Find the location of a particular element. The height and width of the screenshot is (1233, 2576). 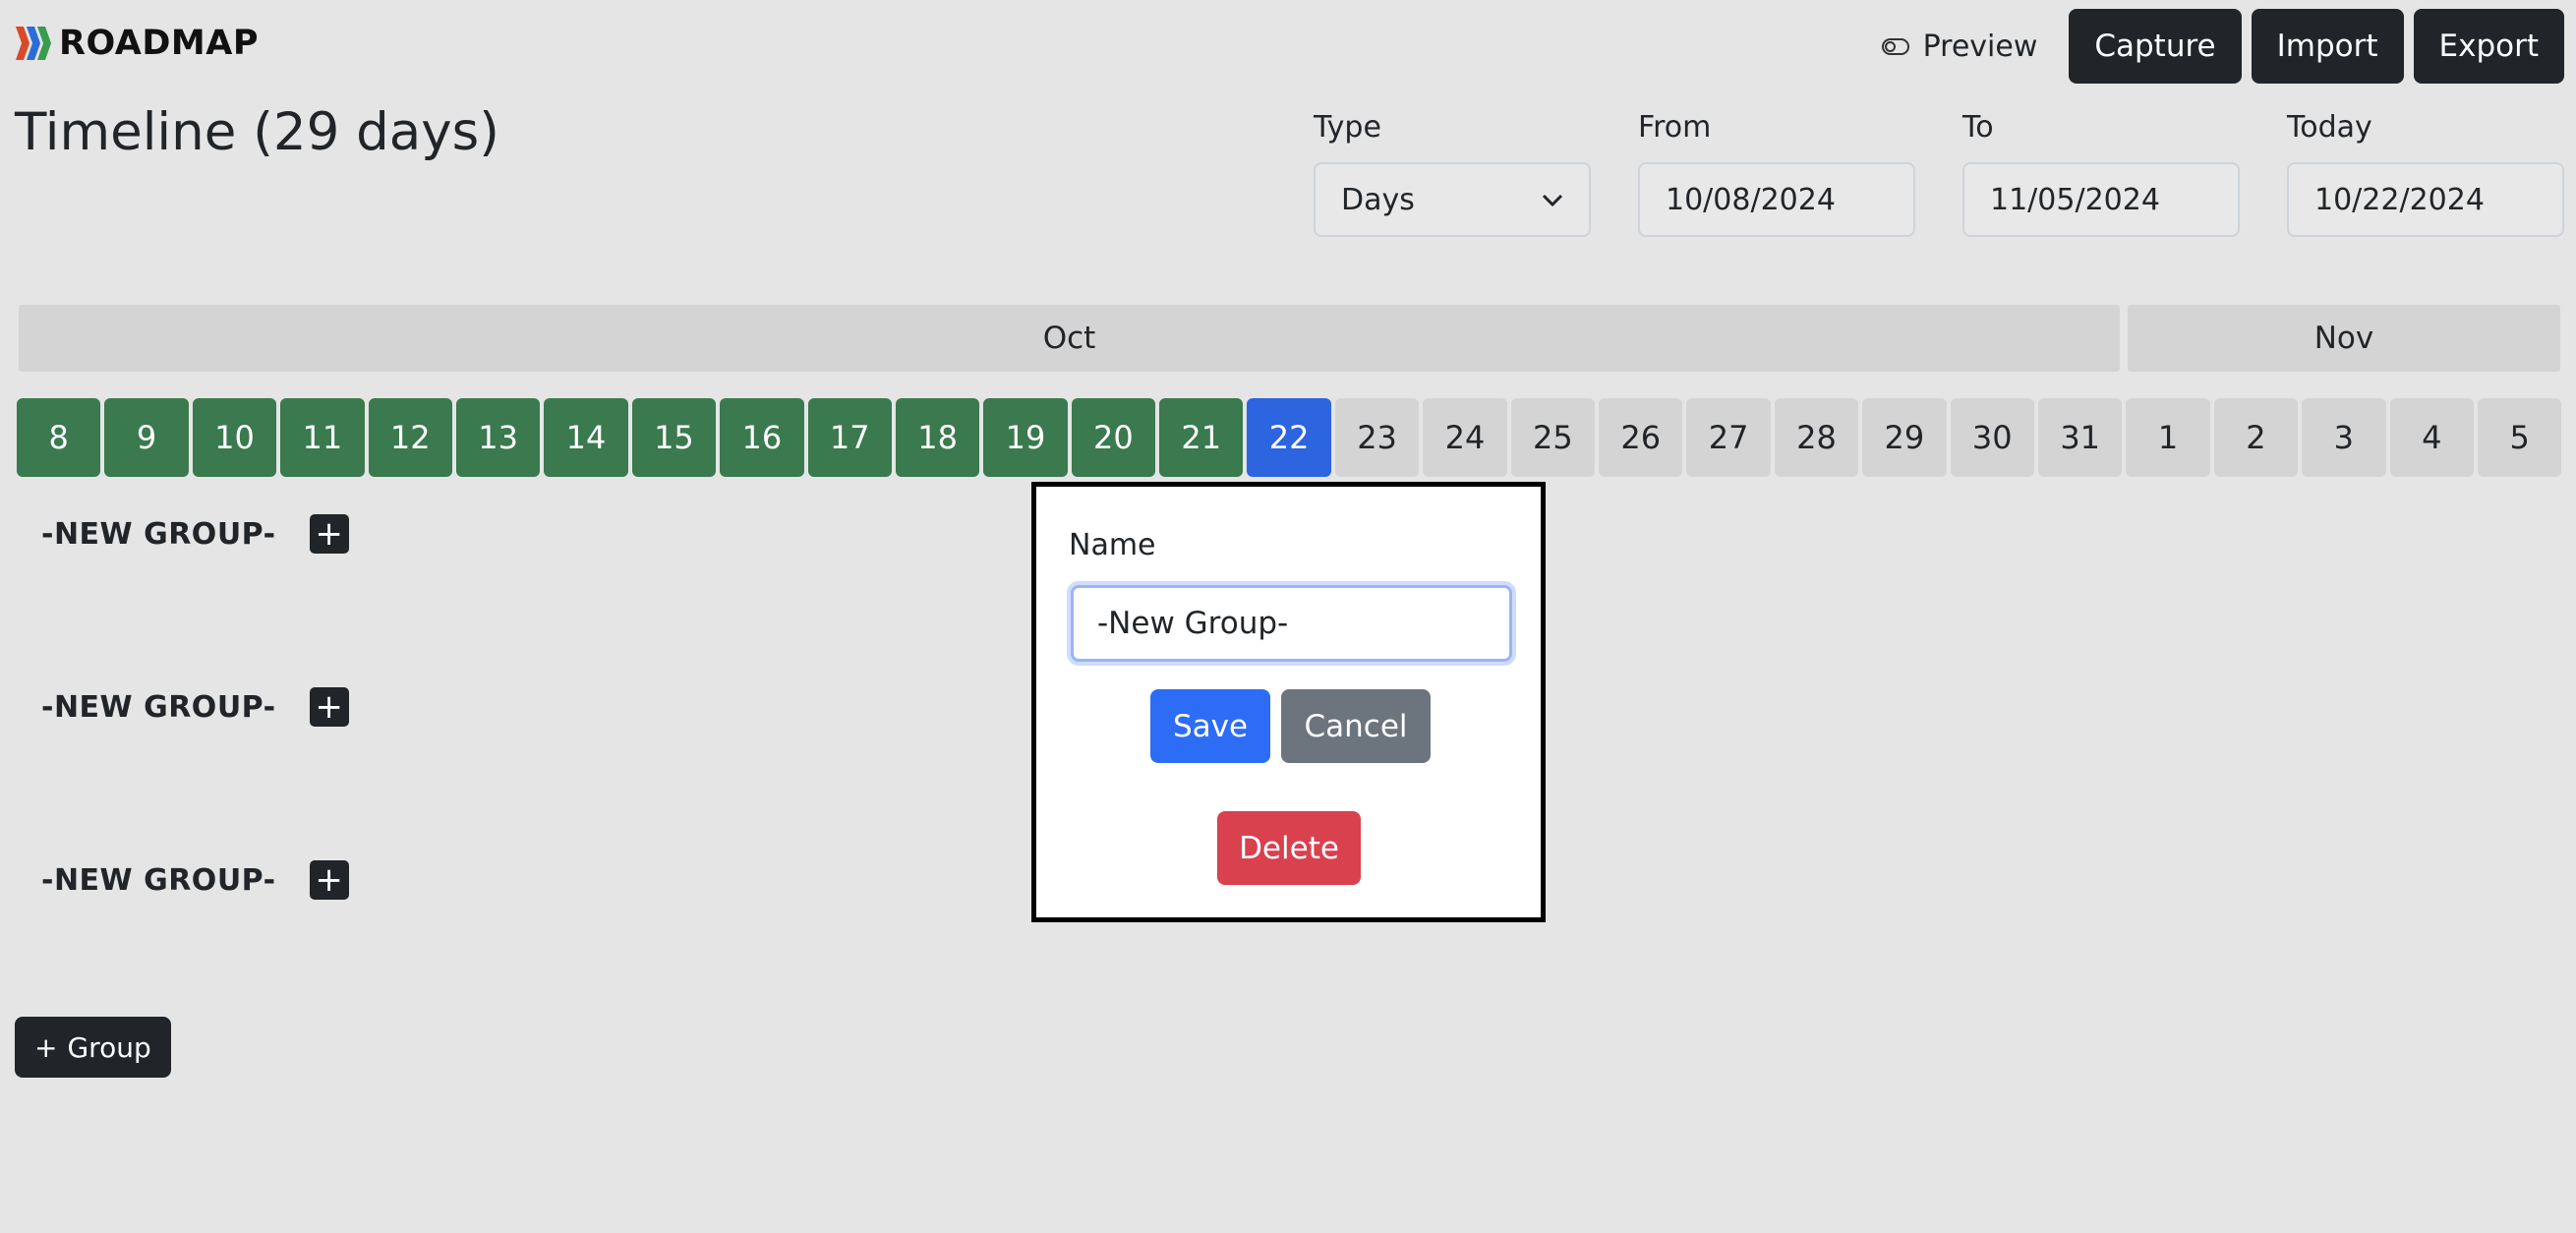

edit-group-dialog: Name Save Cancel Delete is located at coordinates (1288, 702).